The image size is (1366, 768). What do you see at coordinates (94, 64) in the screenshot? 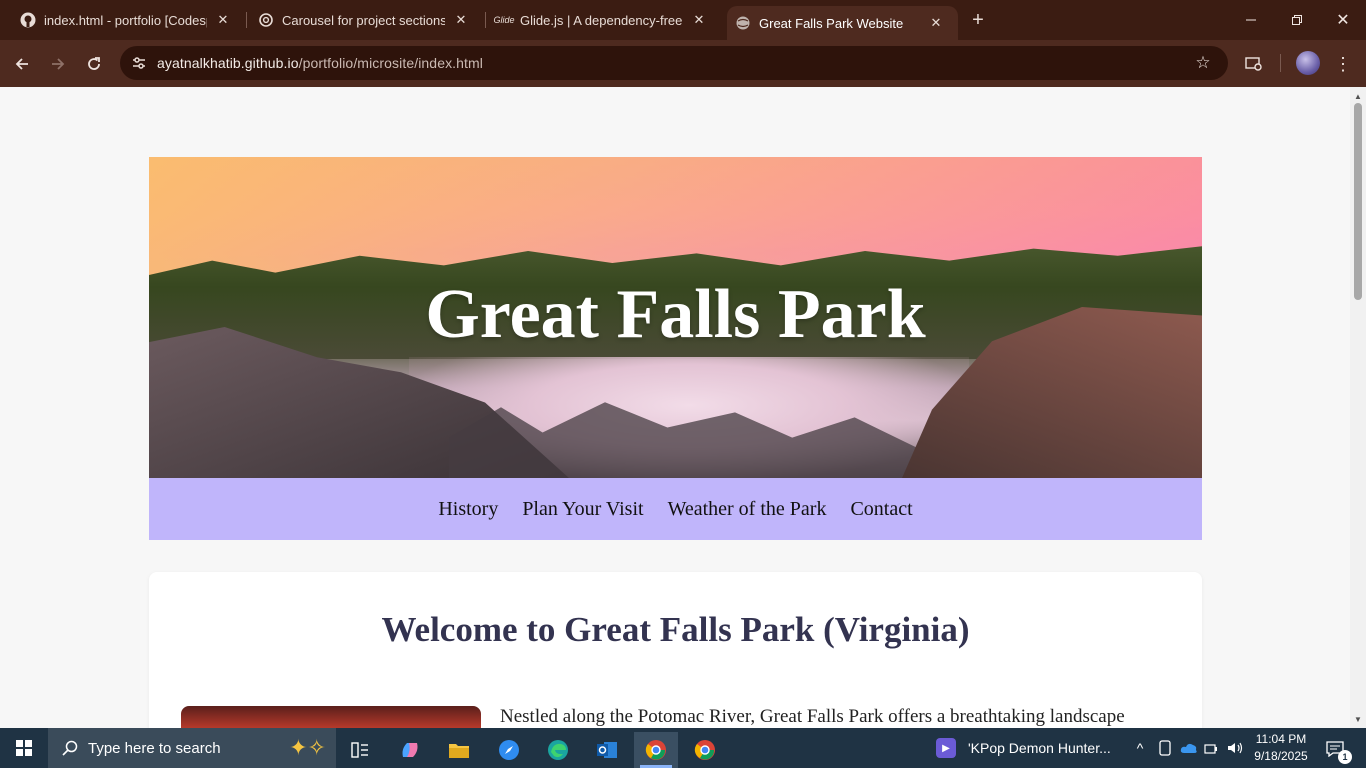
I see `reload-button` at bounding box center [94, 64].